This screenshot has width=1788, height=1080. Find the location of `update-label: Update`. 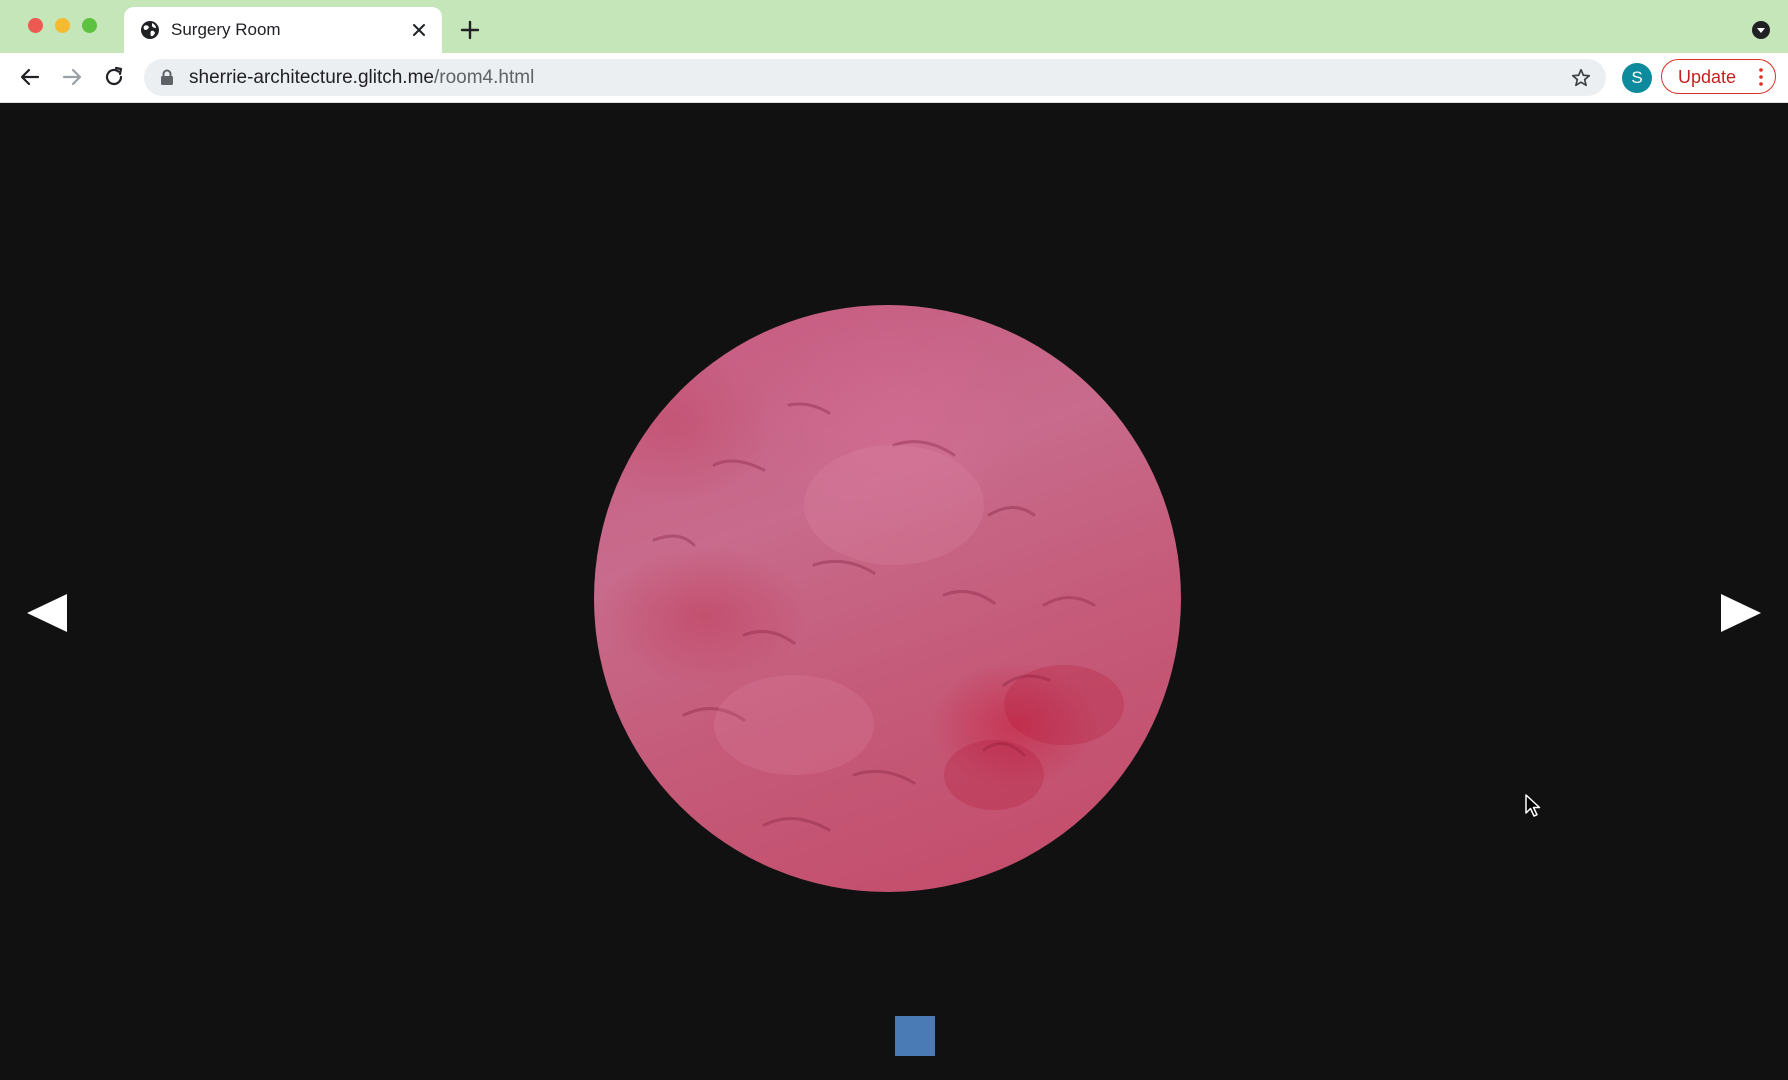

update-label: Update is located at coordinates (1707, 77).